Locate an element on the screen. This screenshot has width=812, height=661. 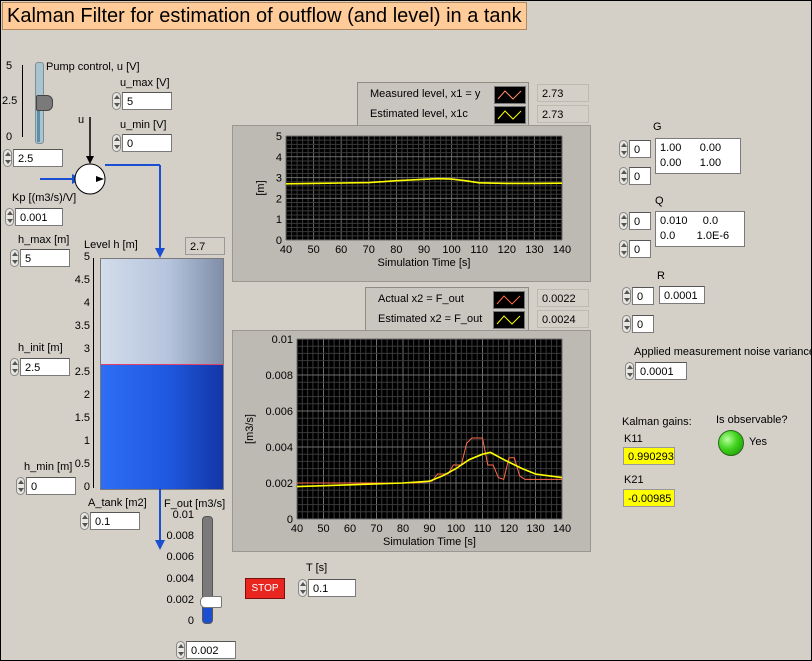
g-index-row-spinner is located at coordinates (623, 149).